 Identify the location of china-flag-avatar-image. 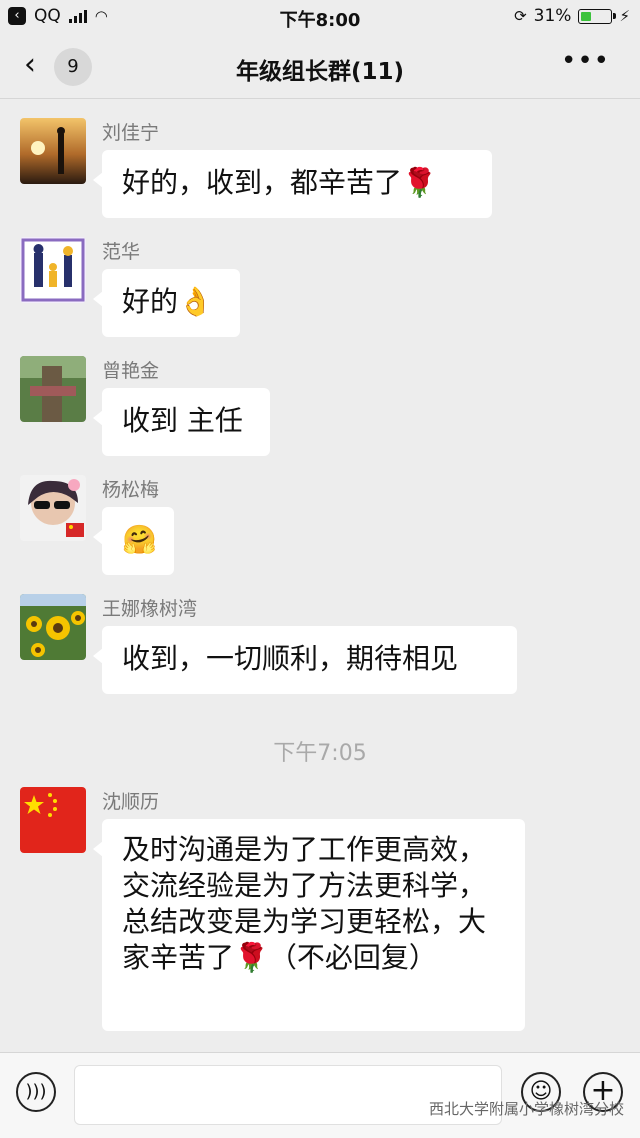
(53, 820).